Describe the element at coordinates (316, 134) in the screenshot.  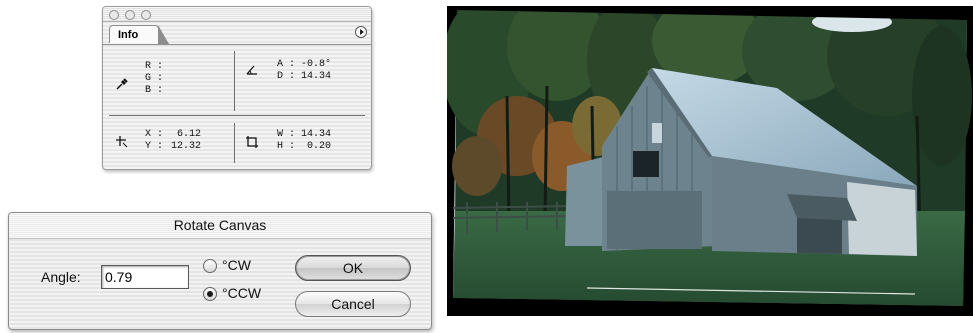
I see `w-value: 14.34` at that location.